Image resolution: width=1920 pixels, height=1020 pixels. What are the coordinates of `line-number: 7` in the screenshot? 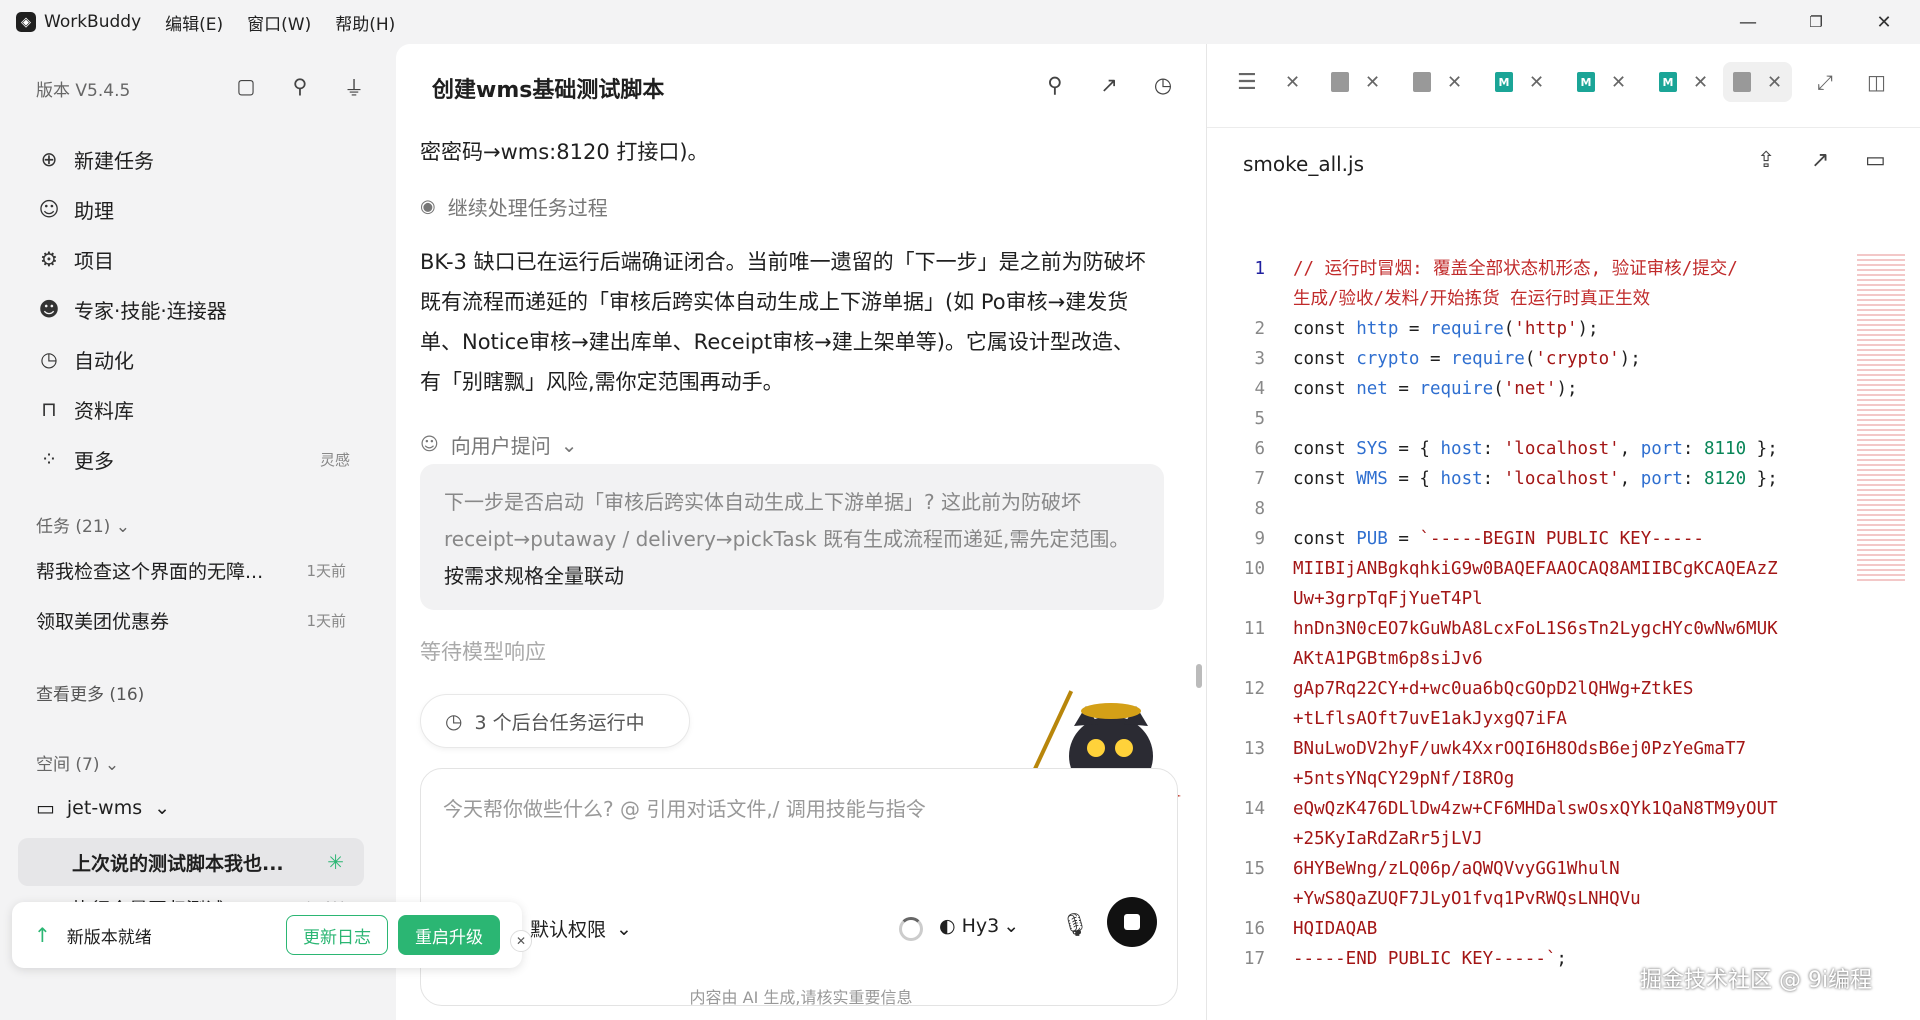 It's located at (1259, 479).